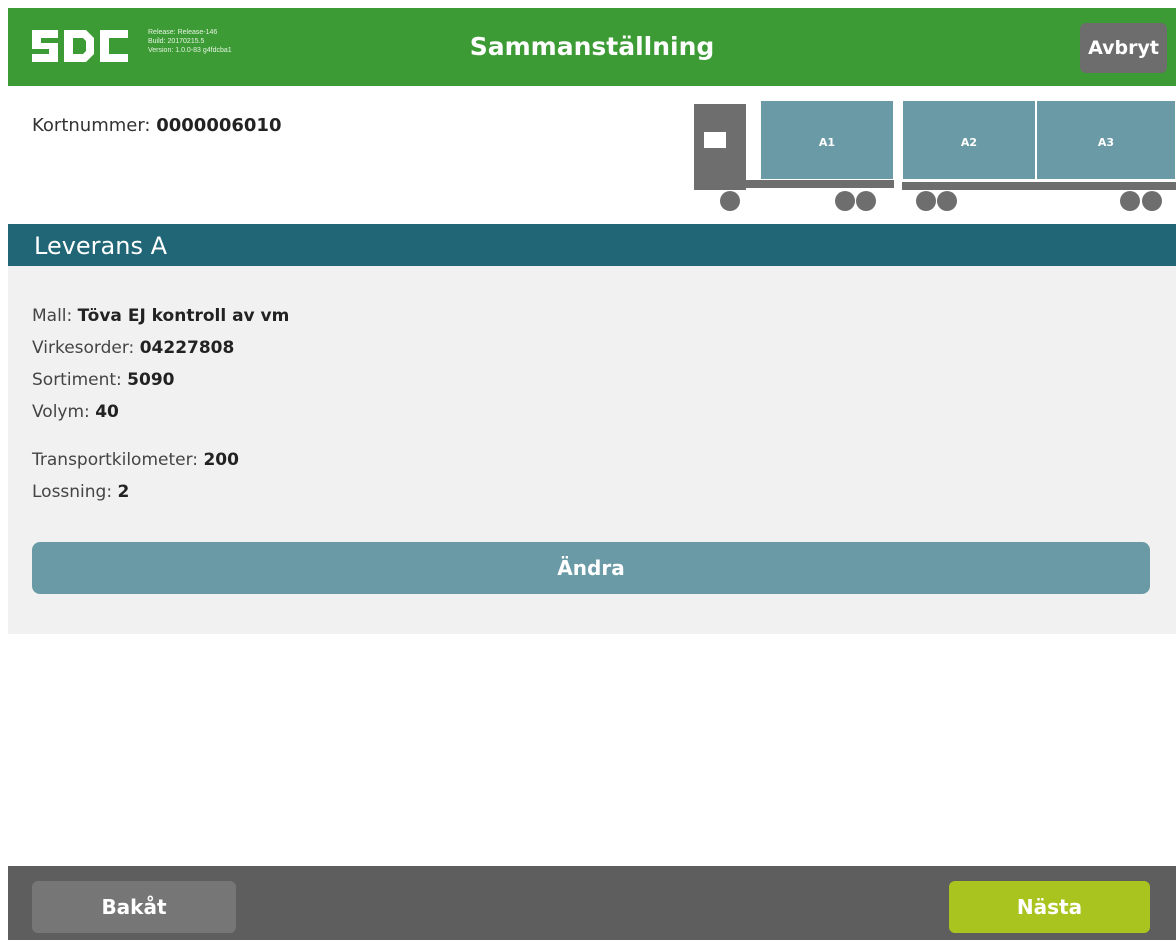 The width and height of the screenshot is (1176, 940). Describe the element at coordinates (134, 907) in the screenshot. I see `back-button: Bakåt` at that location.